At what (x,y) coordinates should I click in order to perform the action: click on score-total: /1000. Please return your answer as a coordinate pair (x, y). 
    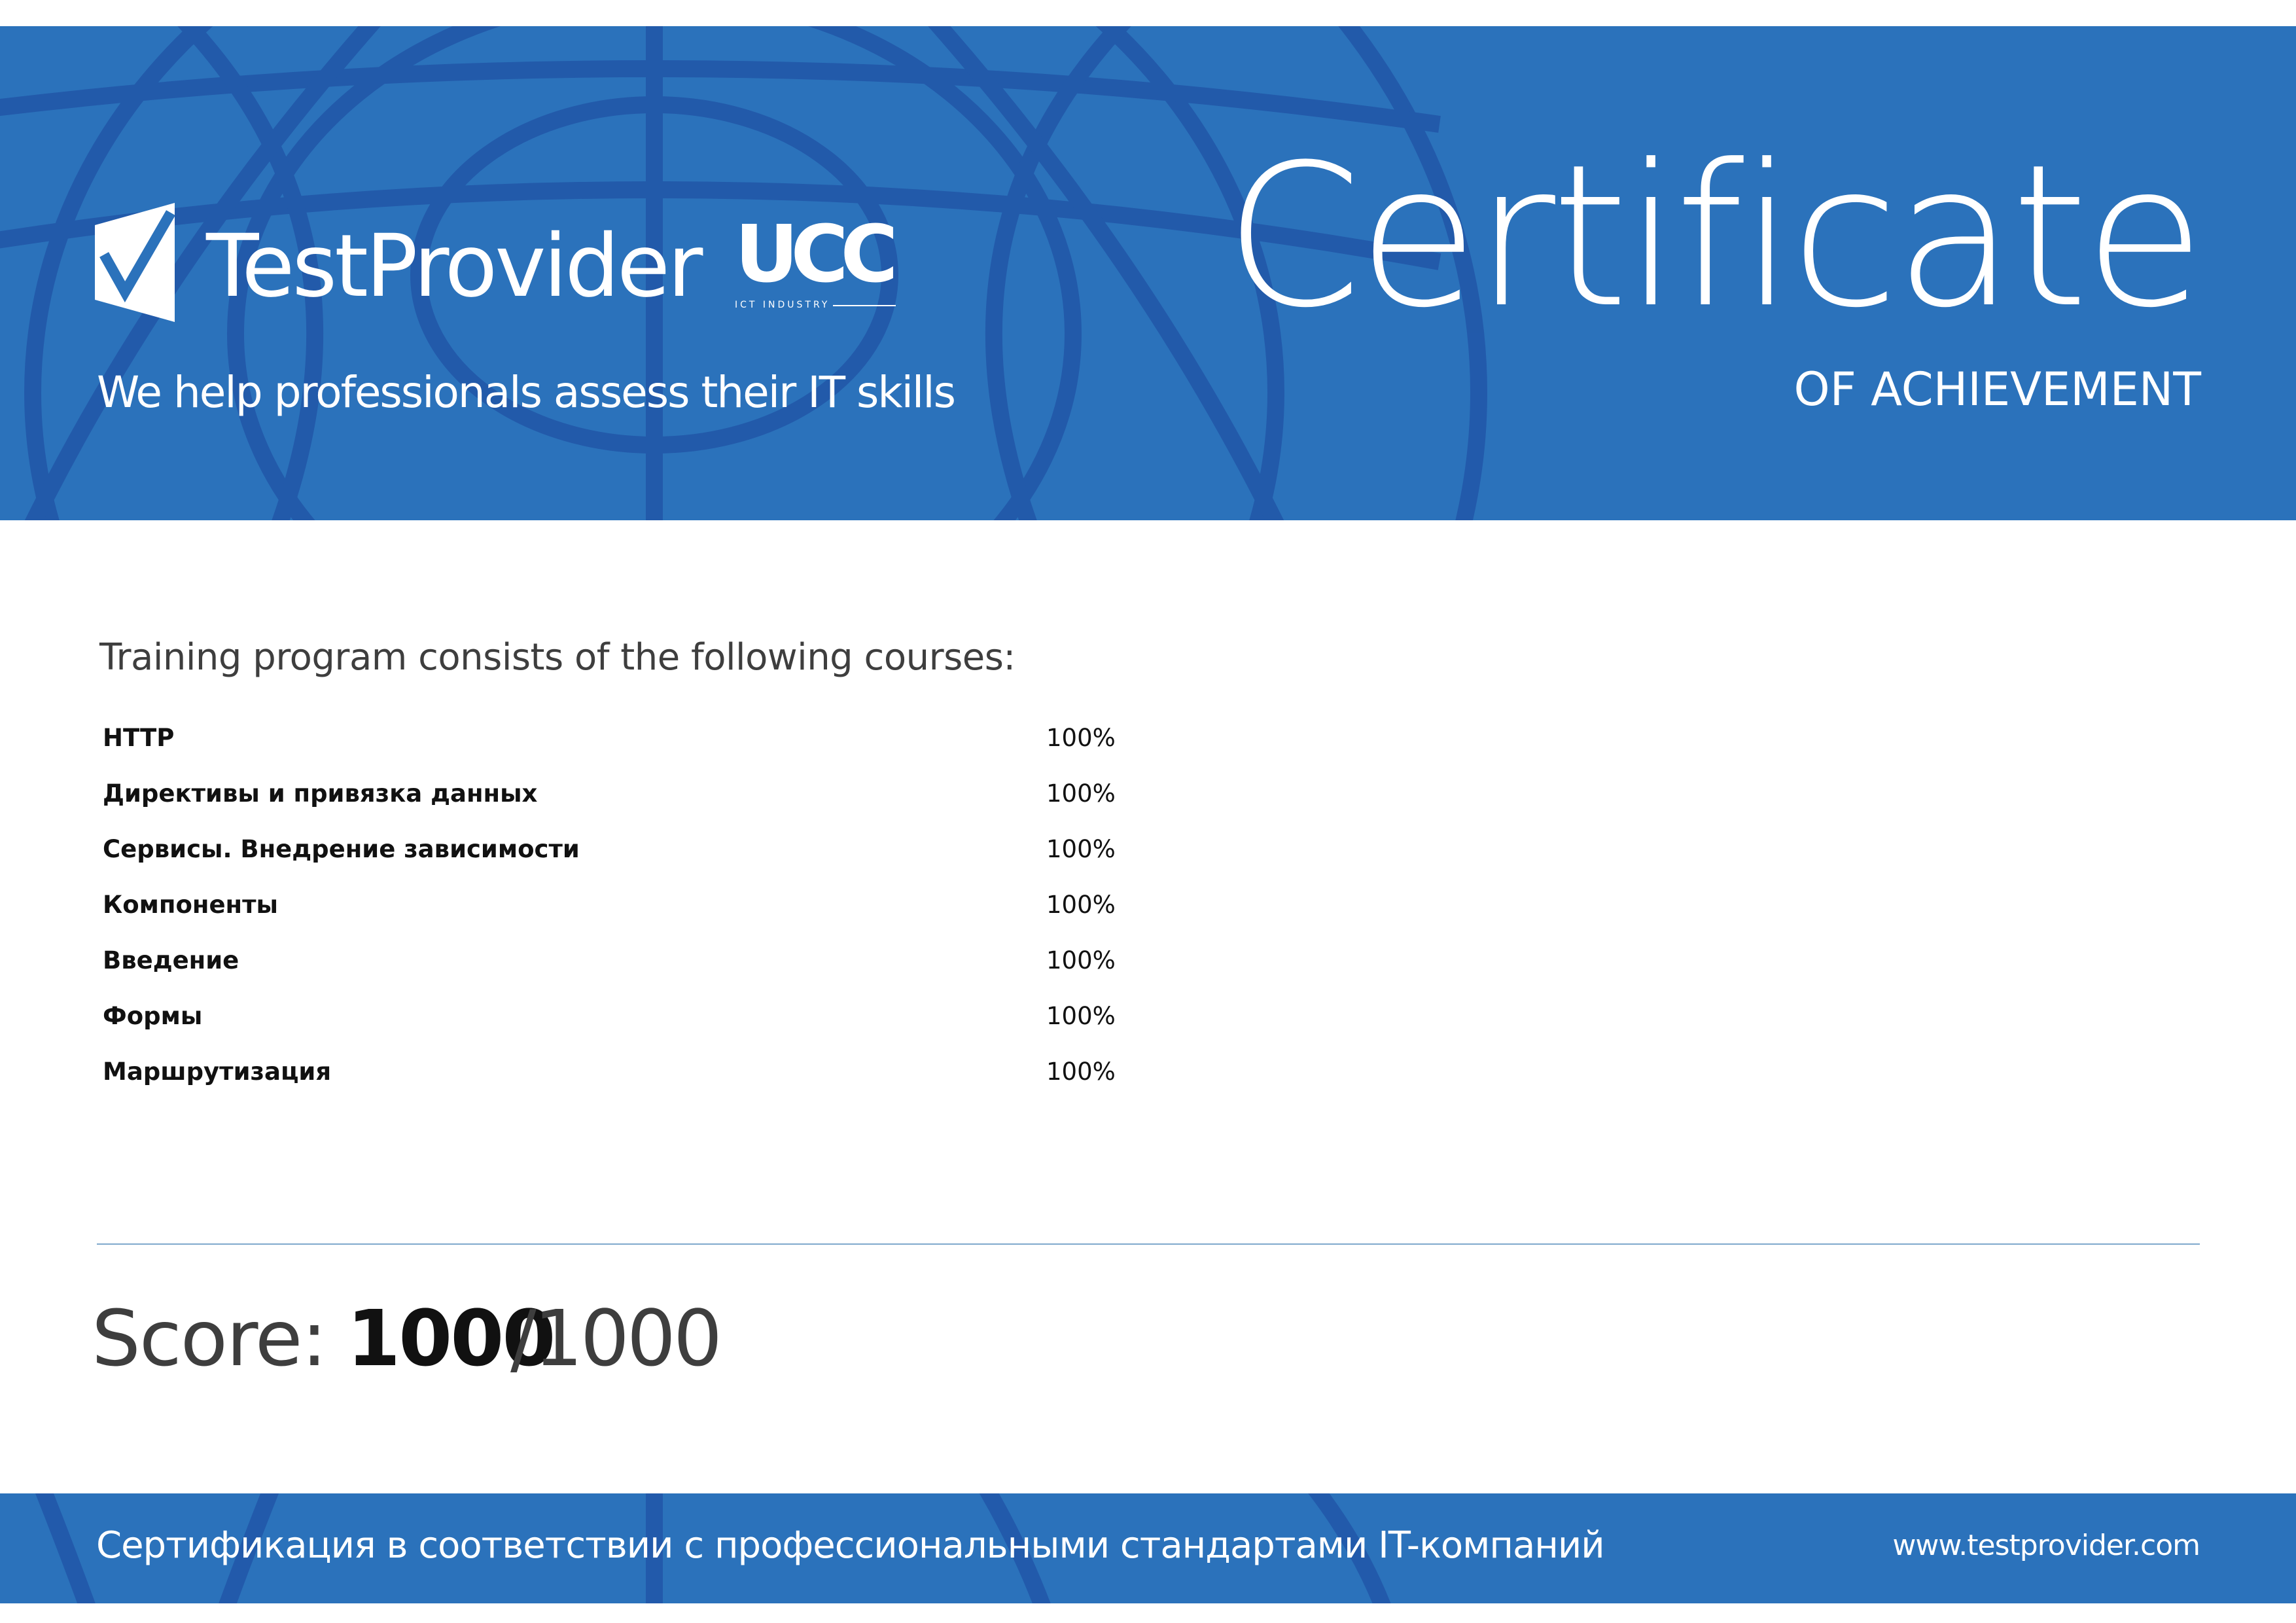
    Looking at the image, I should click on (616, 1338).